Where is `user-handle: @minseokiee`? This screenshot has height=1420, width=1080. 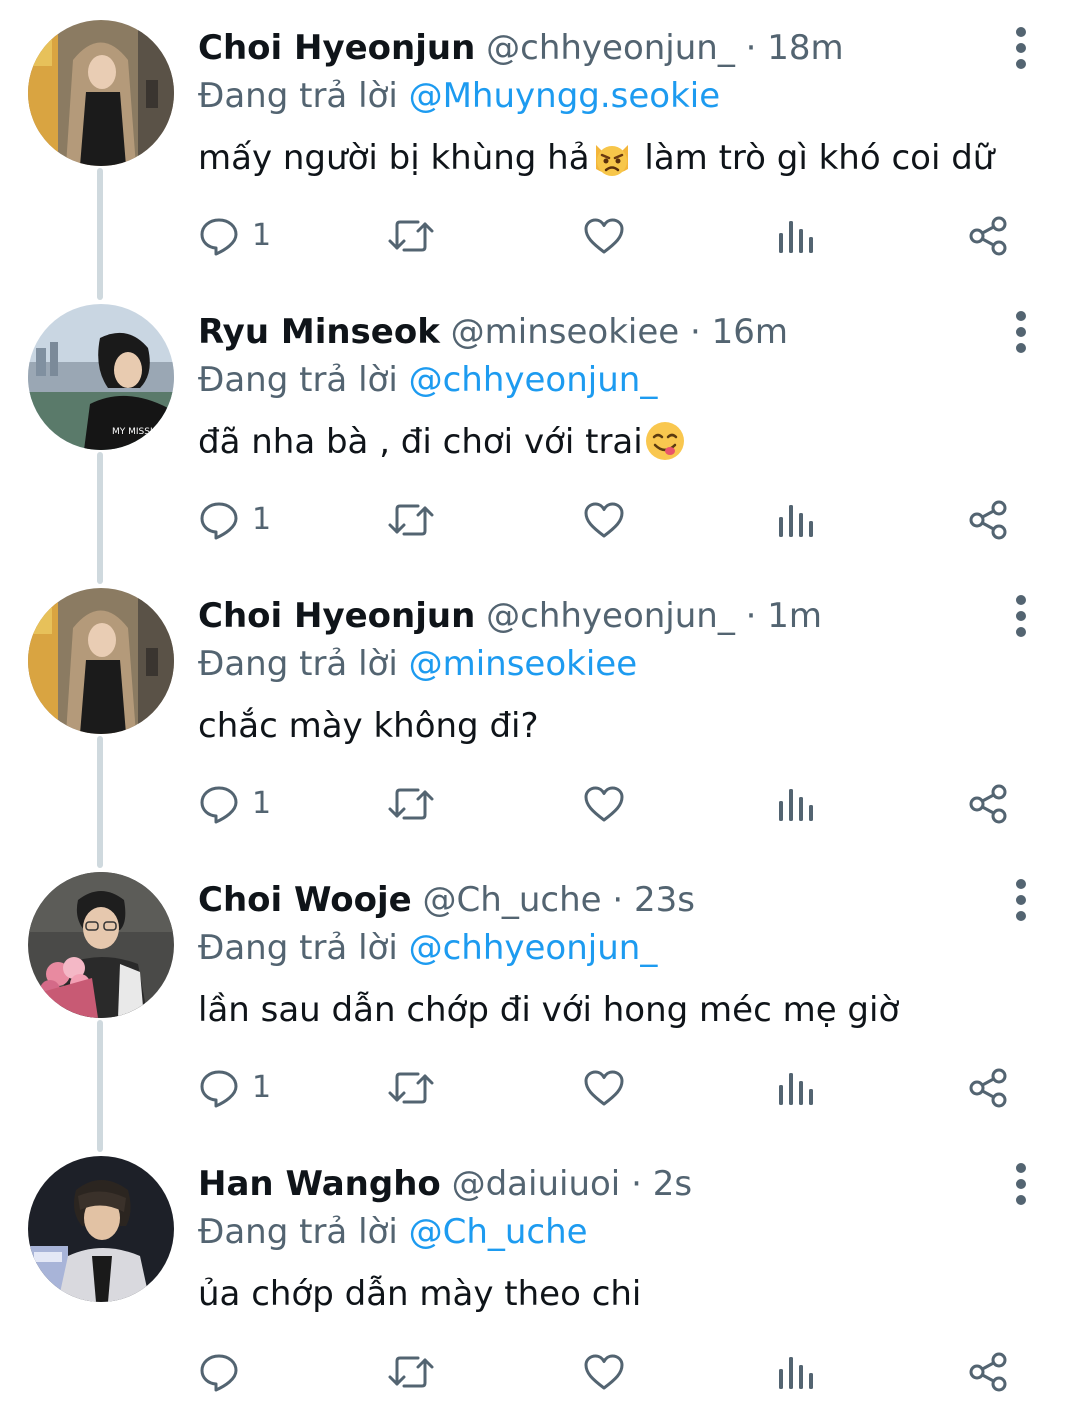
user-handle: @minseokiee is located at coordinates (565, 332).